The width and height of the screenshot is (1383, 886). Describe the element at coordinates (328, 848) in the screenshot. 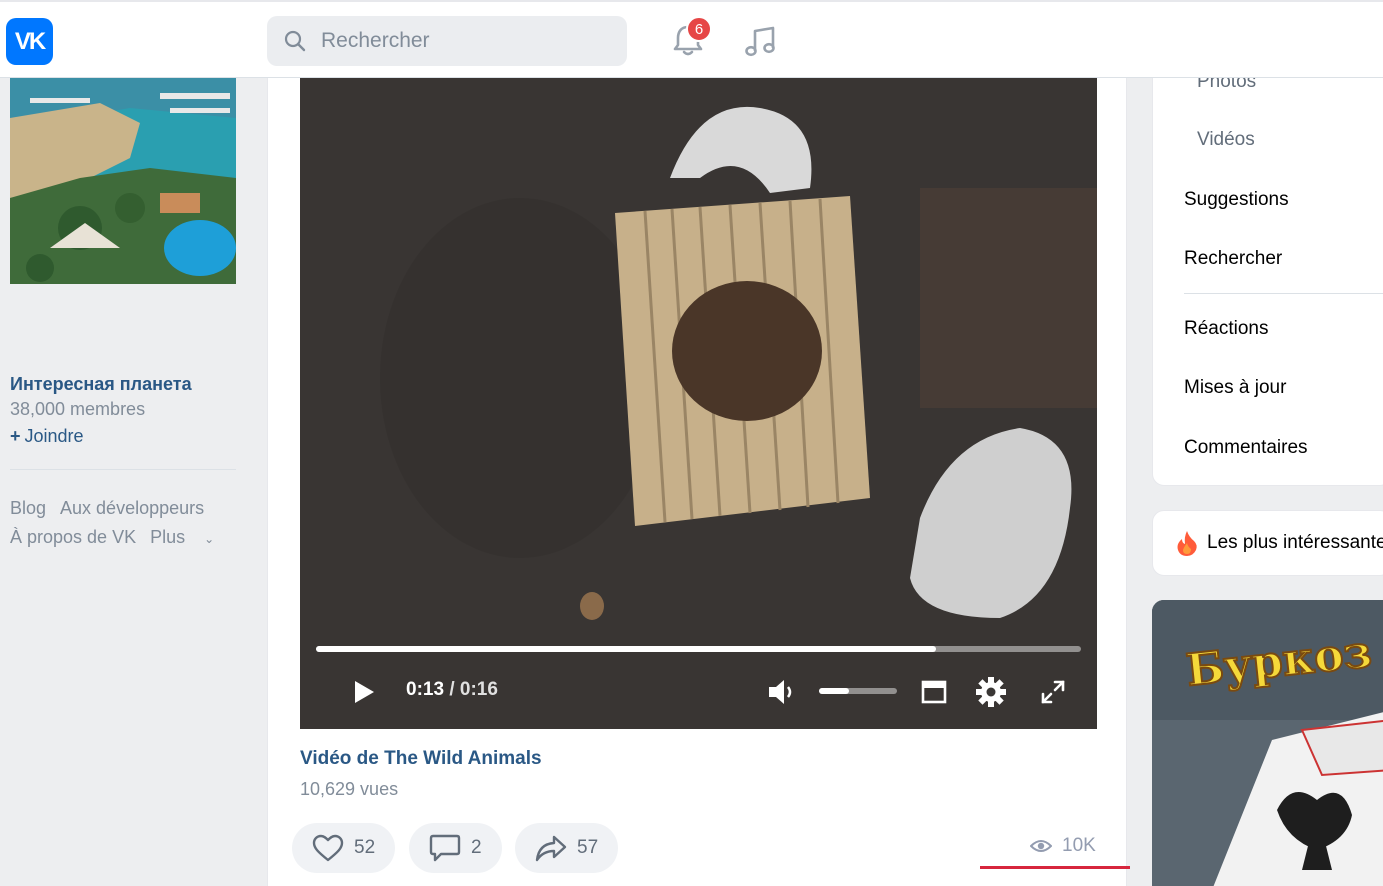

I see `heart-icon` at that location.